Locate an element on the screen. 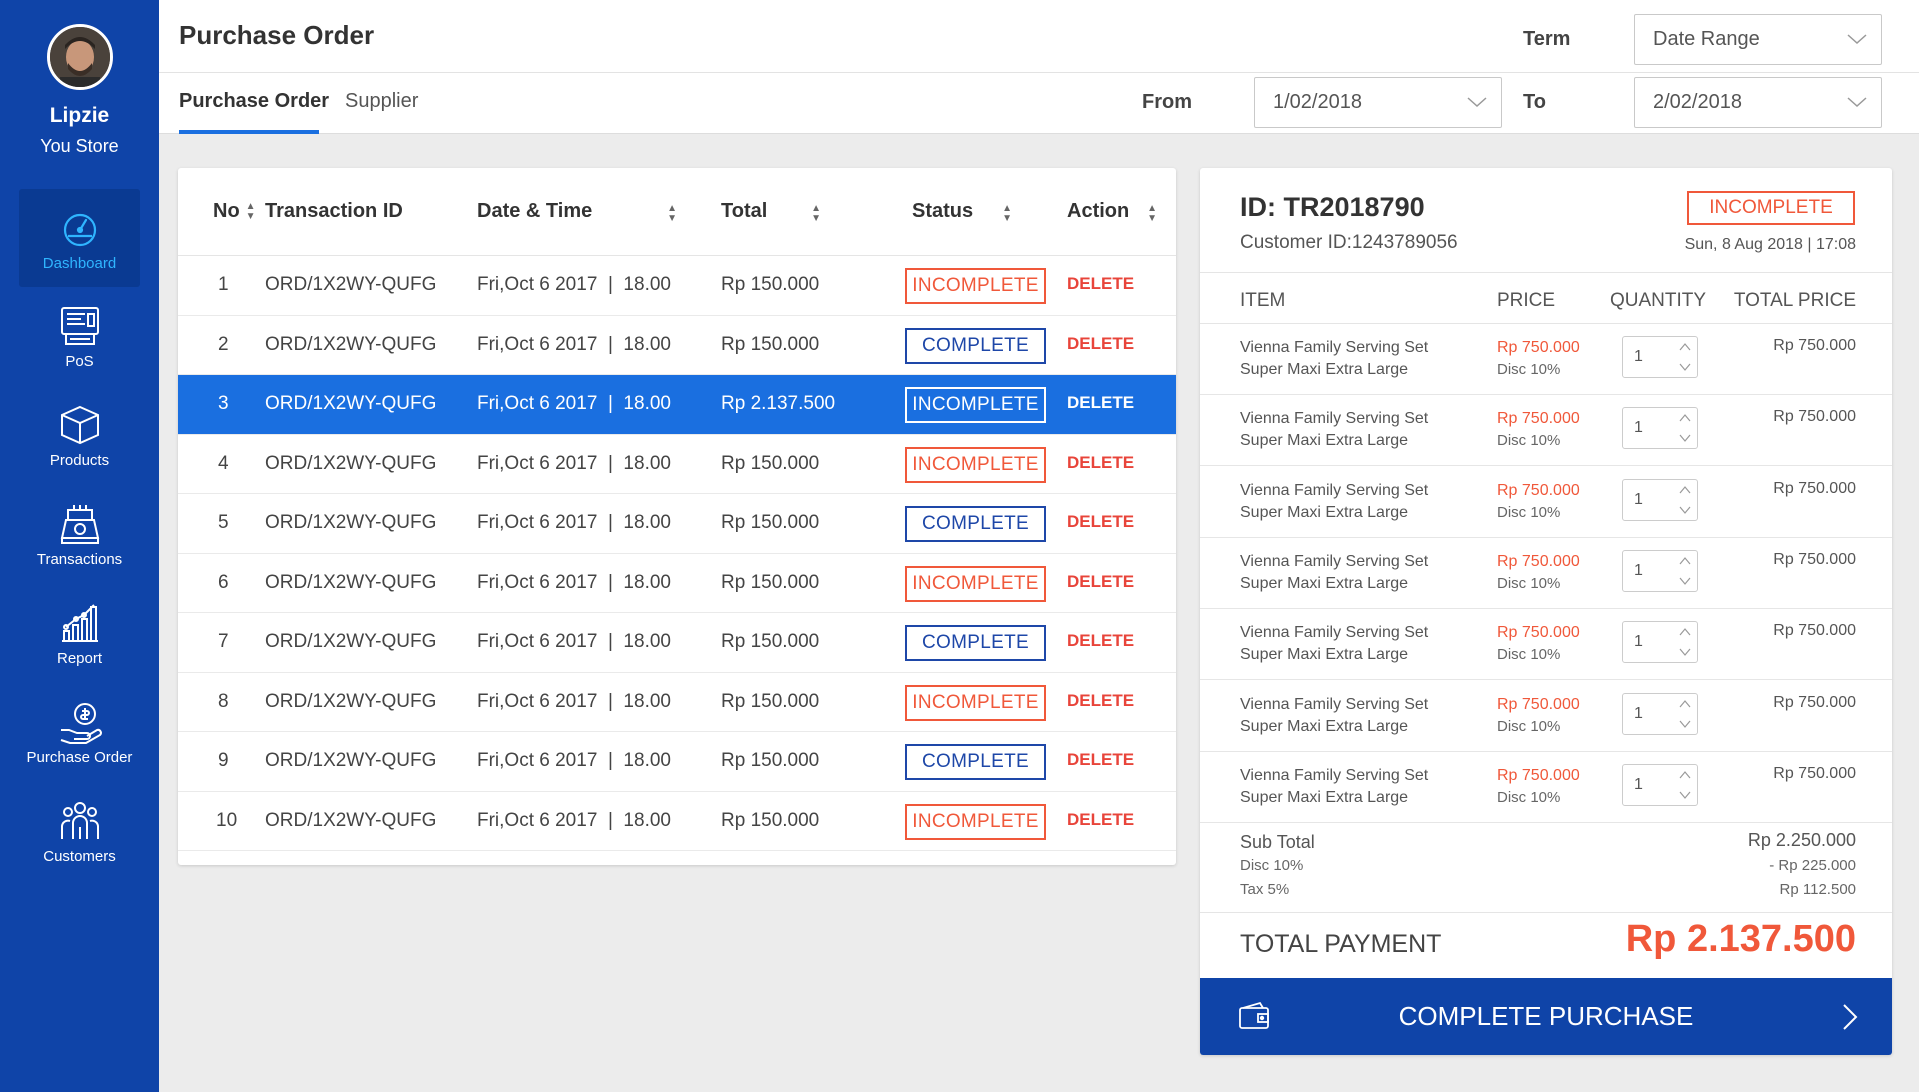 The image size is (1919, 1092). to-label: To is located at coordinates (1534, 102).